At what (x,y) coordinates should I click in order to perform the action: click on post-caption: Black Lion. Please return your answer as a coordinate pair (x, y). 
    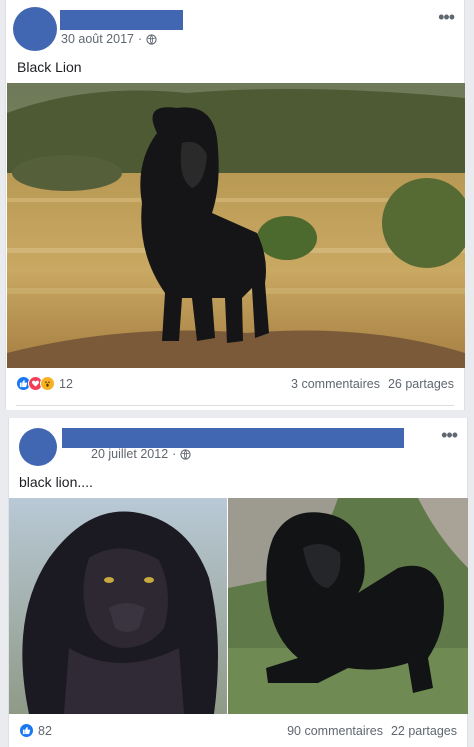
    Looking at the image, I should click on (49, 67).